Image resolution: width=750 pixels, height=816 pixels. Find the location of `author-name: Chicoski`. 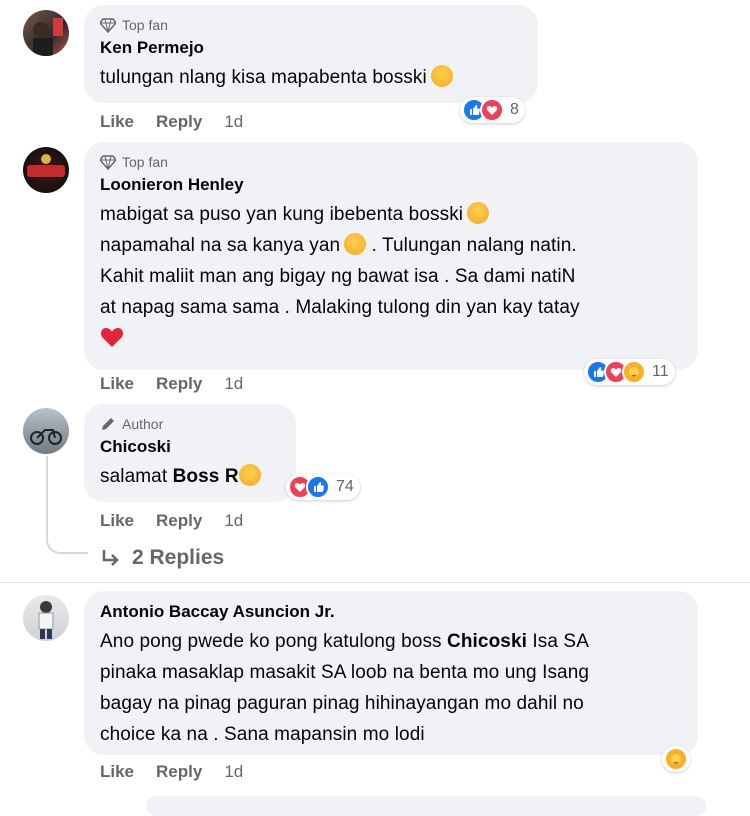

author-name: Chicoski is located at coordinates (190, 447).